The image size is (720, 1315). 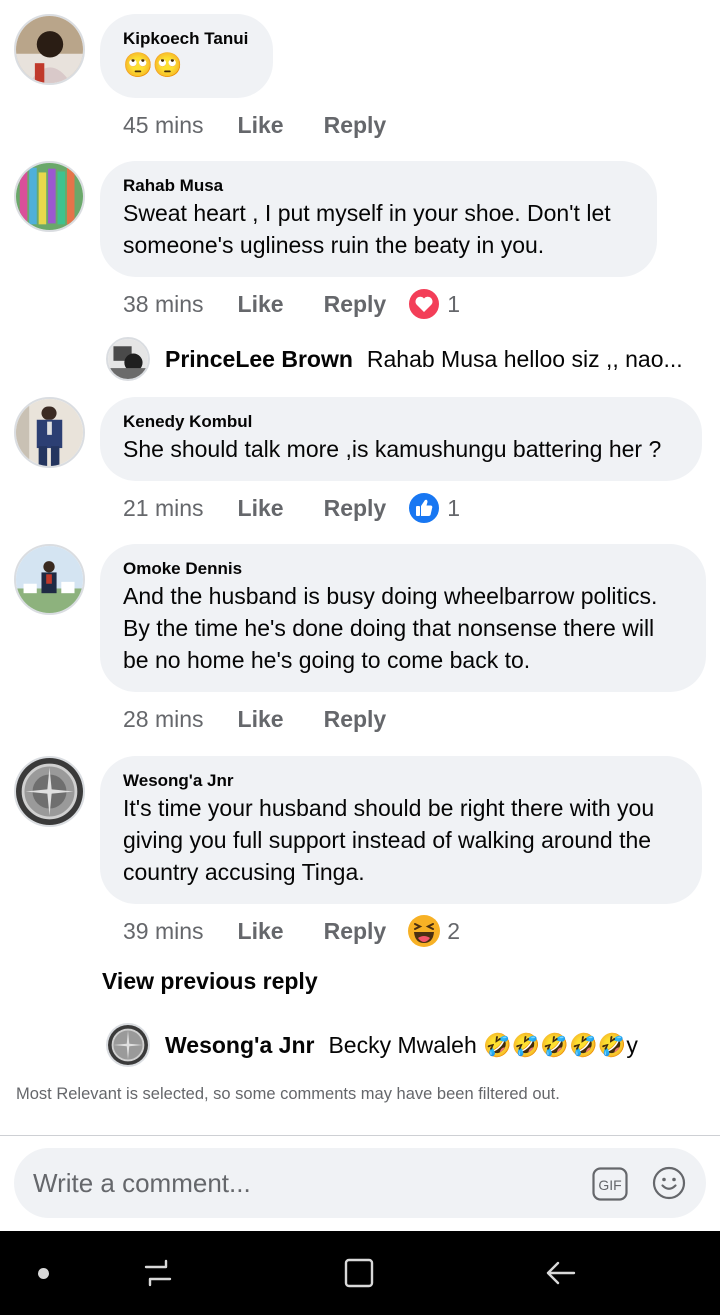 I want to click on comment-author: Omoke Dennis, so click(x=403, y=569).